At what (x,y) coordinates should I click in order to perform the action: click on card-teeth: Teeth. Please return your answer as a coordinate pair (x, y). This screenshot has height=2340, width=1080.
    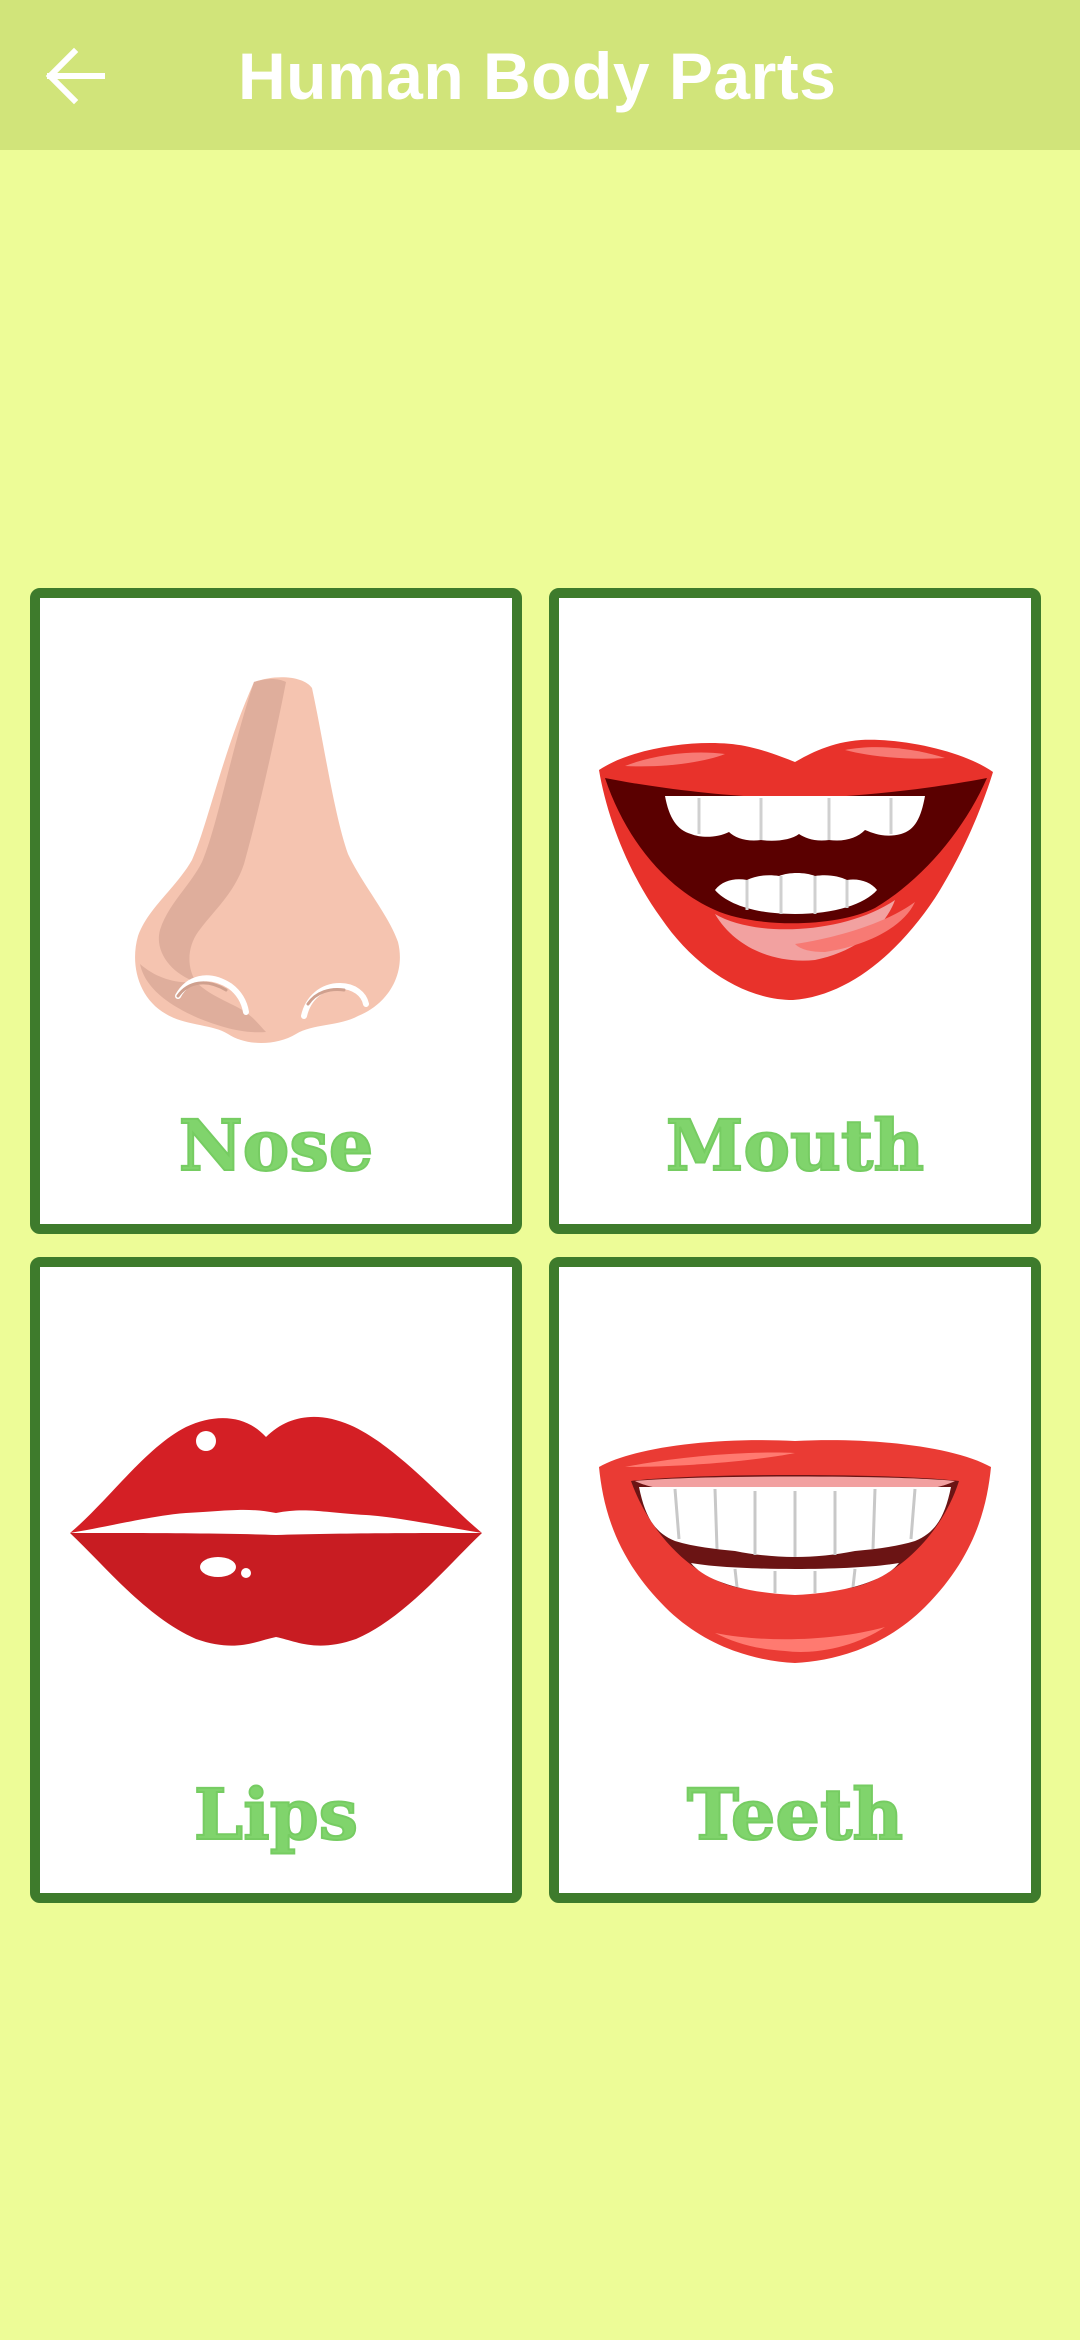
    Looking at the image, I should click on (795, 1580).